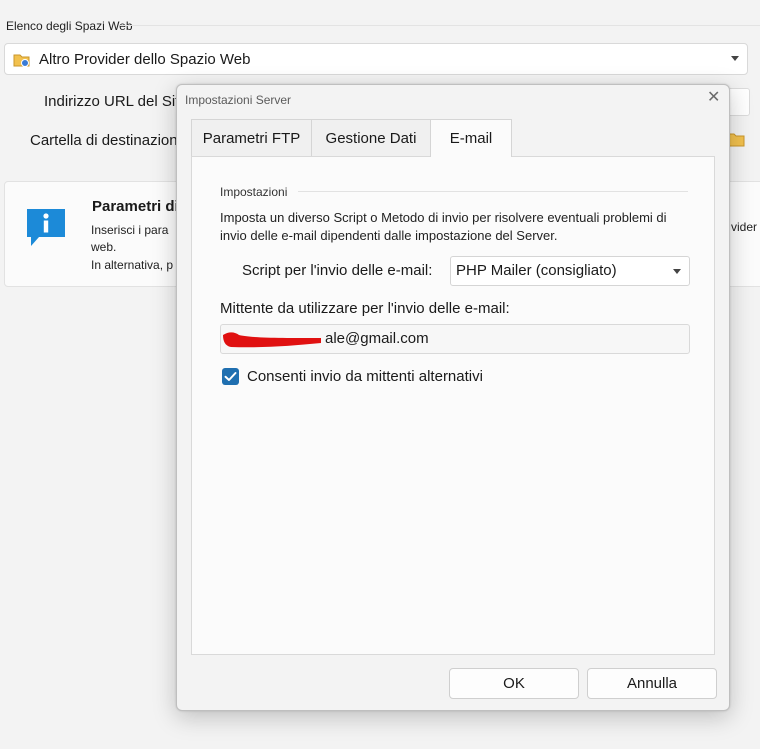 The width and height of the screenshot is (760, 749). Describe the element at coordinates (377, 338) in the screenshot. I see `sender-email-value: ale@gmail.com` at that location.